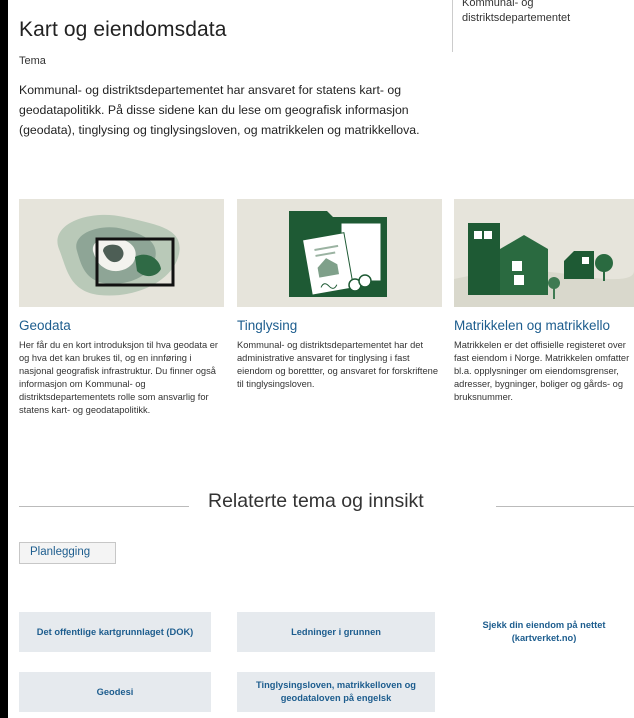  What do you see at coordinates (339, 325) in the screenshot?
I see `card-title-tinglysing: Tinglysing` at bounding box center [339, 325].